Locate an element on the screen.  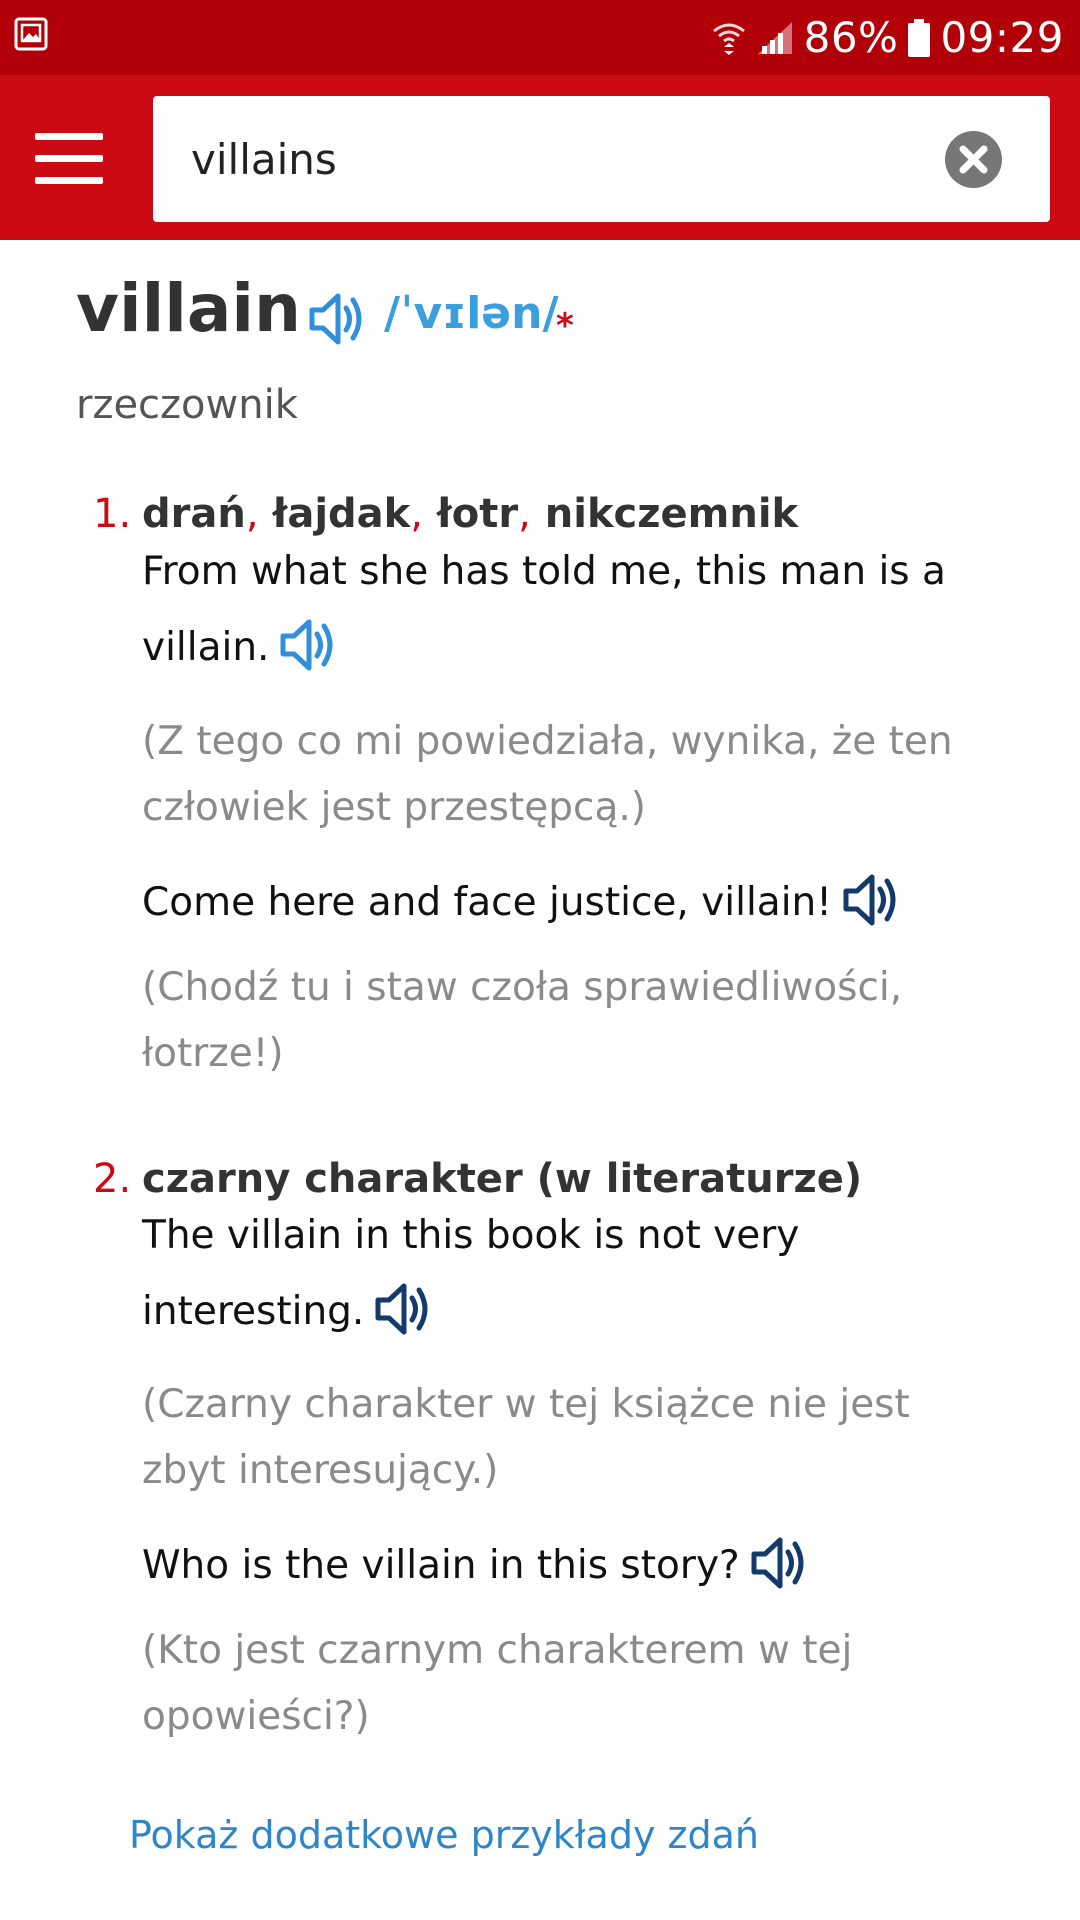
sense-translations: czarny charakter (w literaturze) is located at coordinates (502, 1179).